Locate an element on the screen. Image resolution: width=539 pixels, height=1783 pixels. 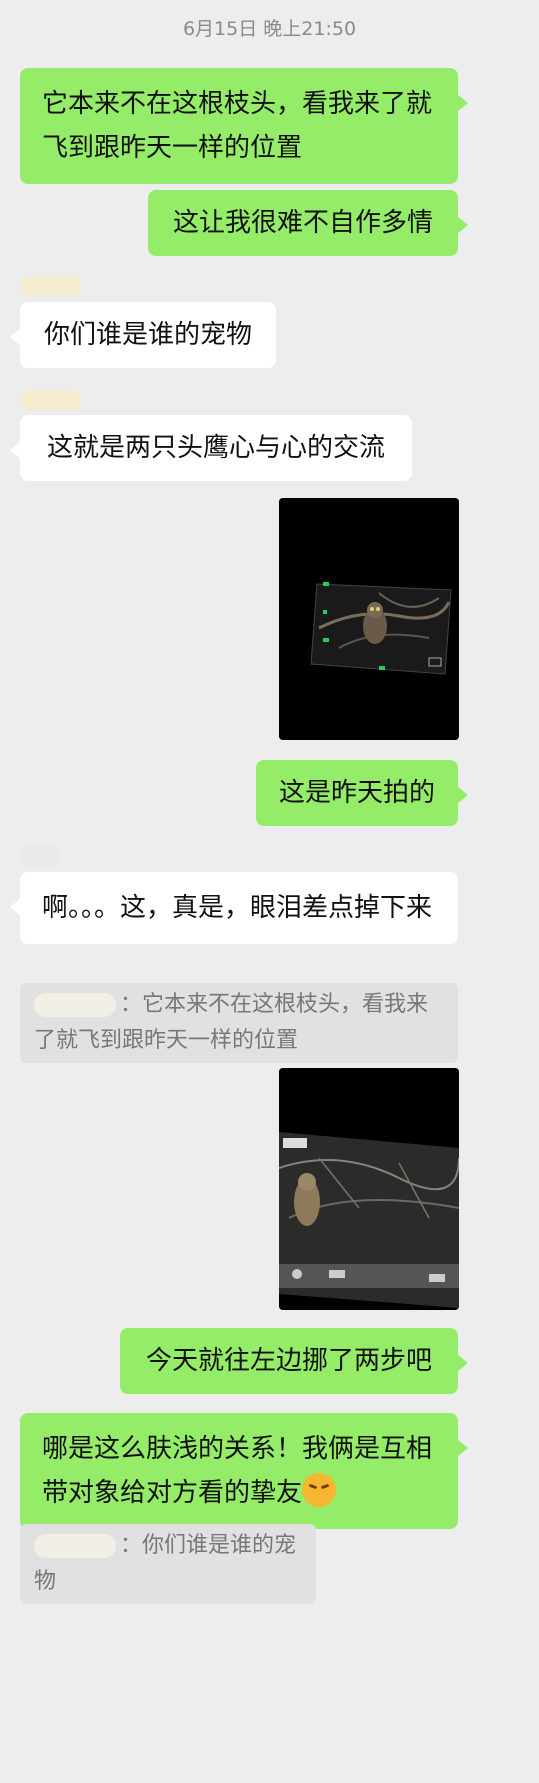
message-bubble-other: 这就是两只头鹰心与心的交流 is located at coordinates (211, 448).